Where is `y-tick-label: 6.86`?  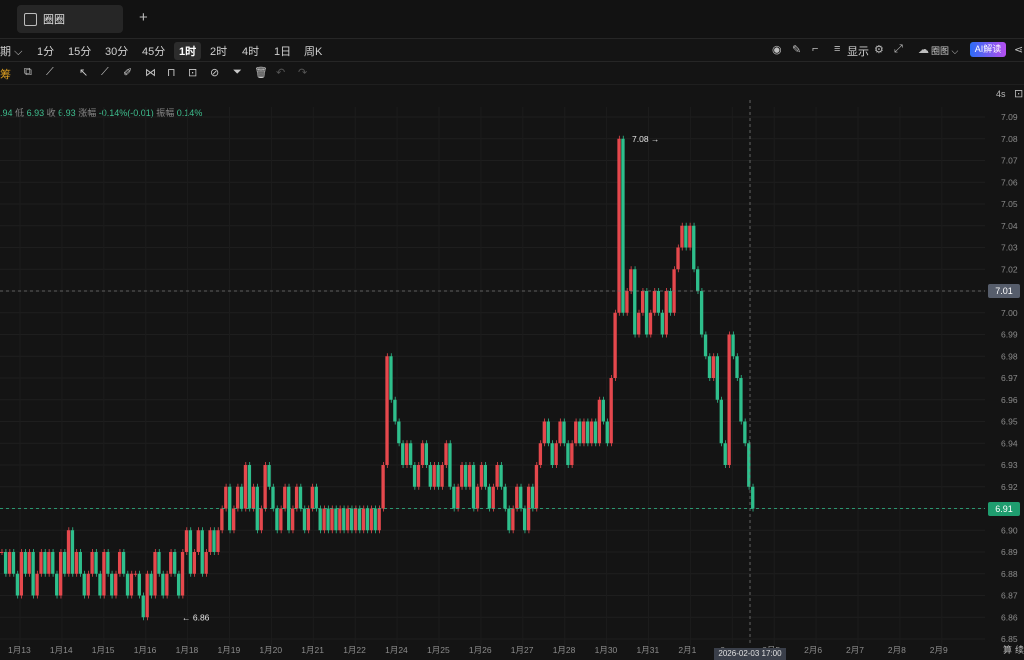
y-tick-label: 6.86 is located at coordinates (1009, 617).